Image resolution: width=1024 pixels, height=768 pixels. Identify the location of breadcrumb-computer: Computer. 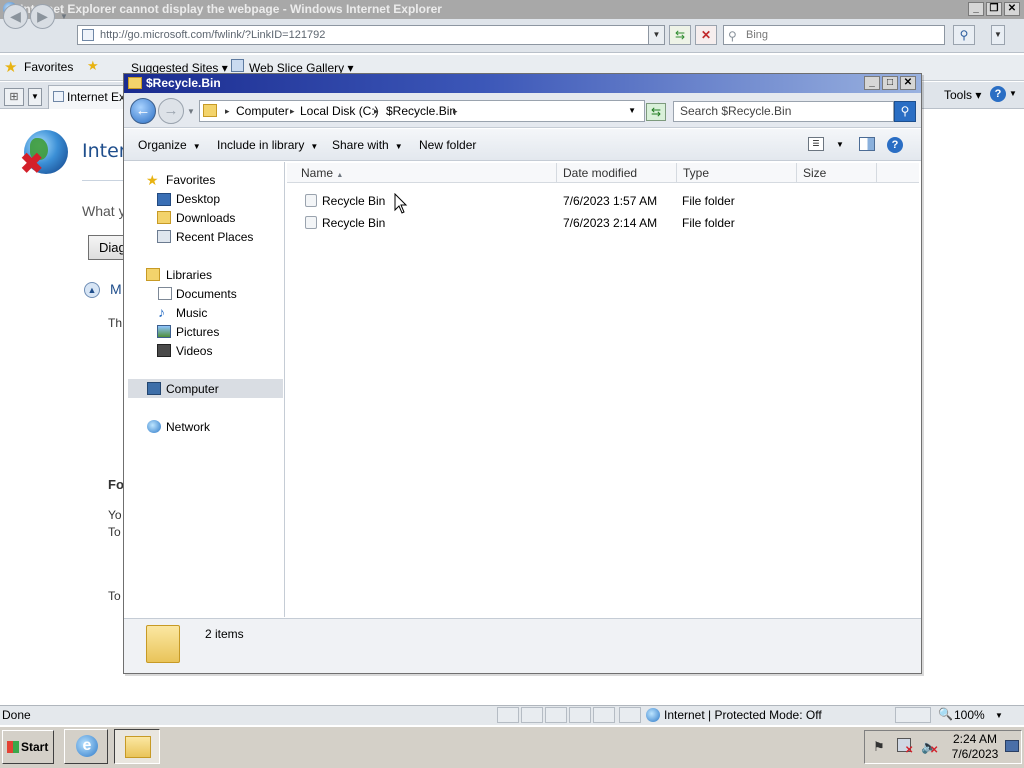
(262, 111).